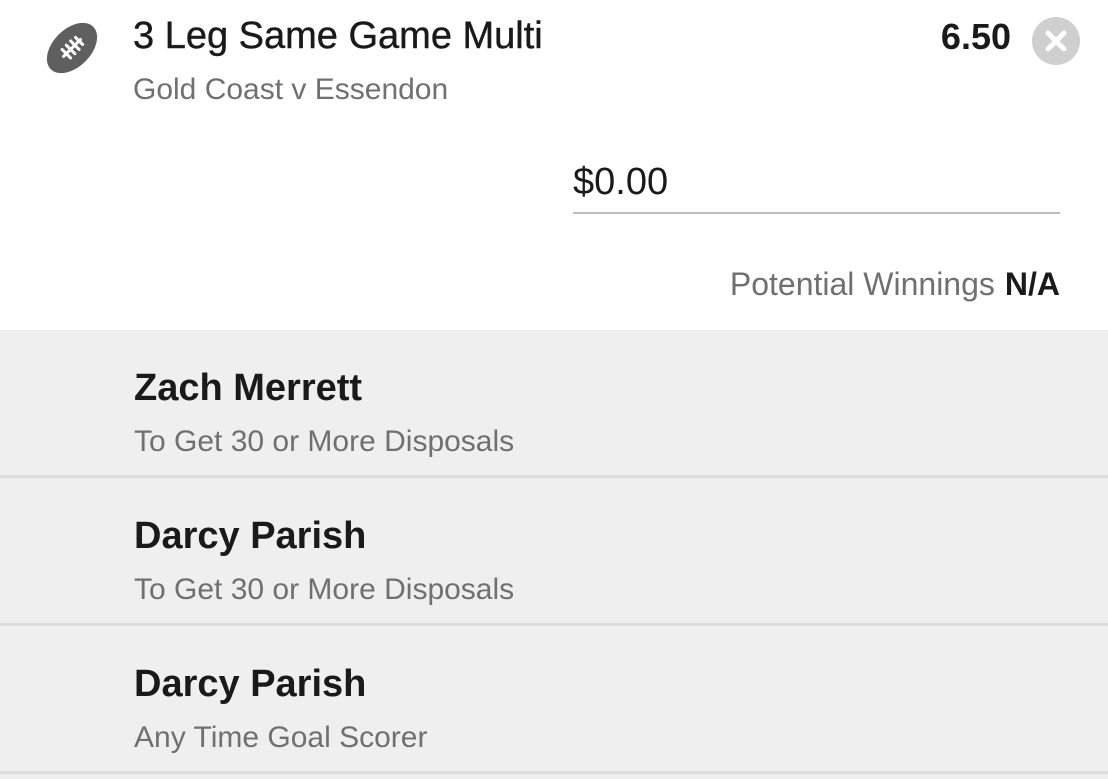 The image size is (1108, 779). I want to click on stake-input, so click(816, 183).